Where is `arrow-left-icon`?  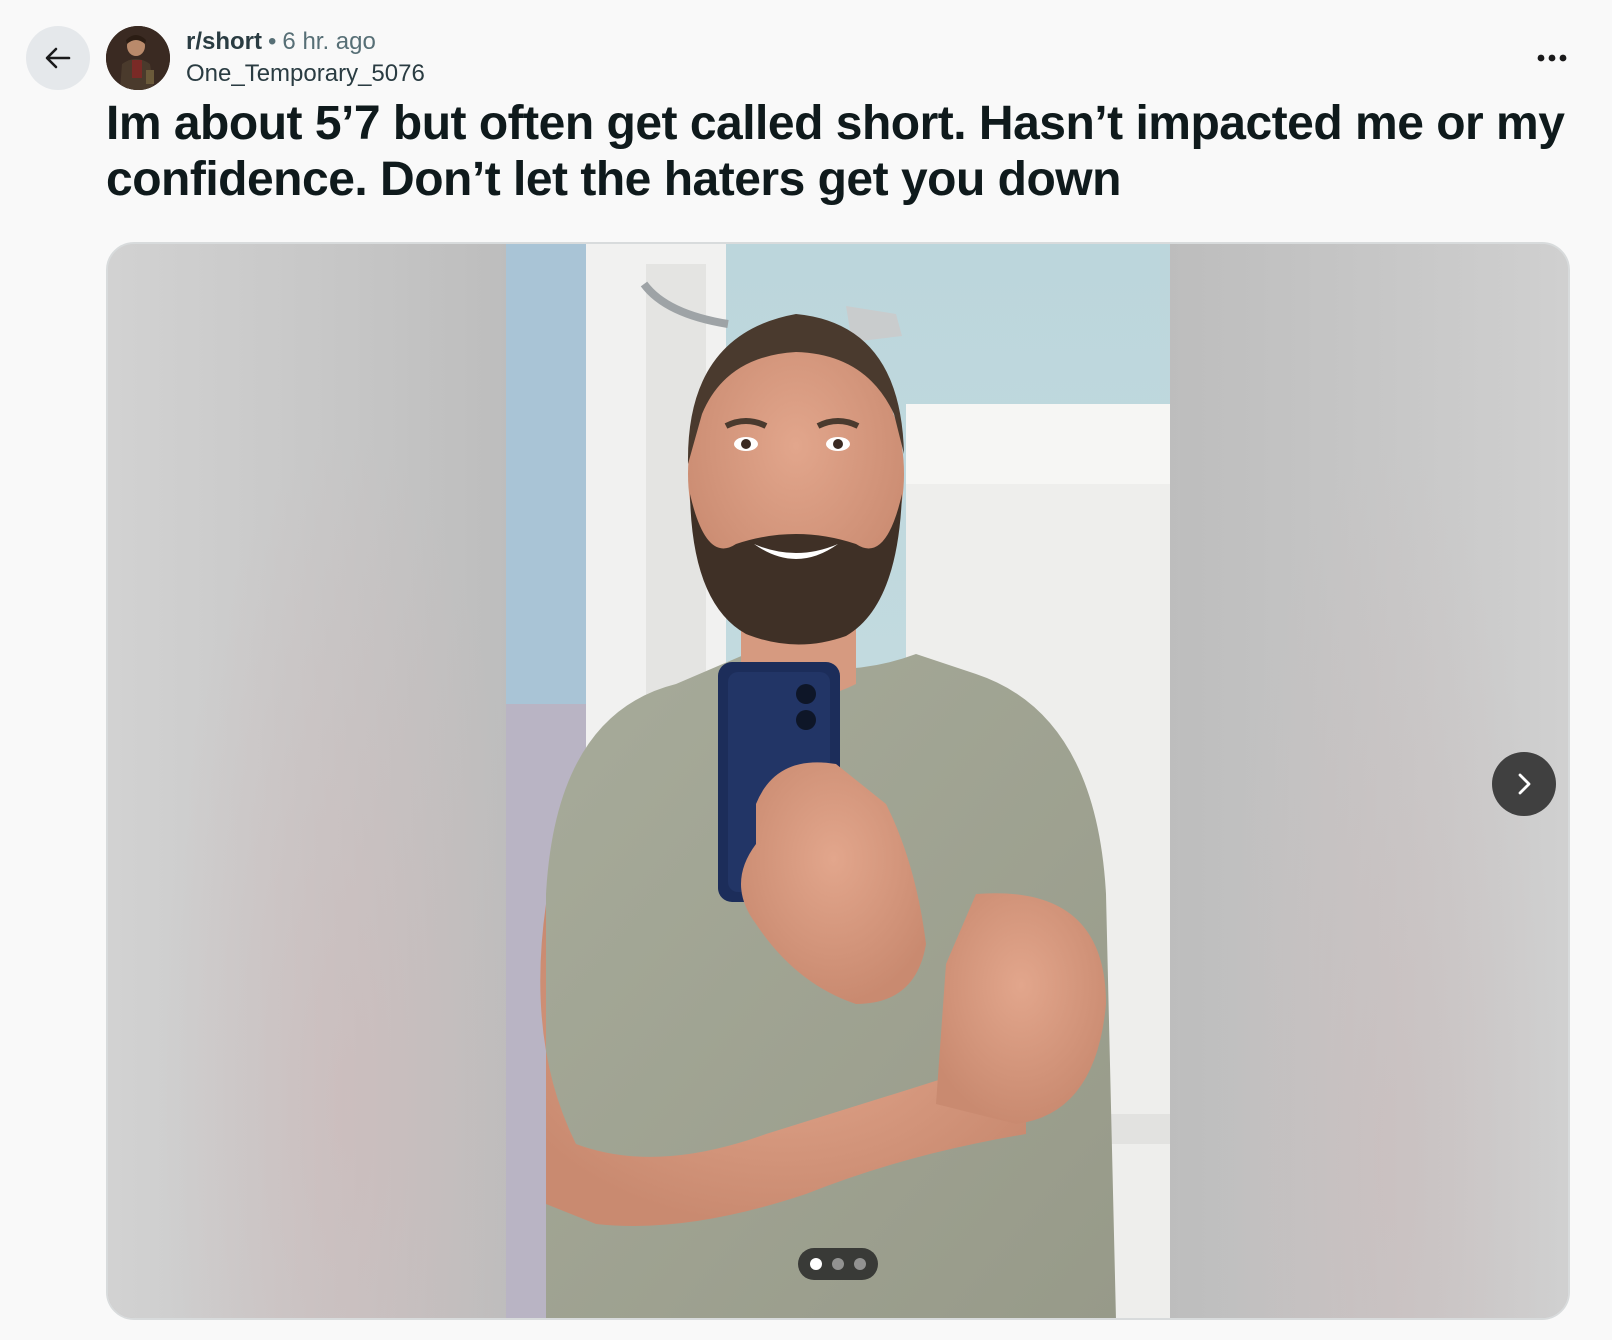 arrow-left-icon is located at coordinates (58, 58).